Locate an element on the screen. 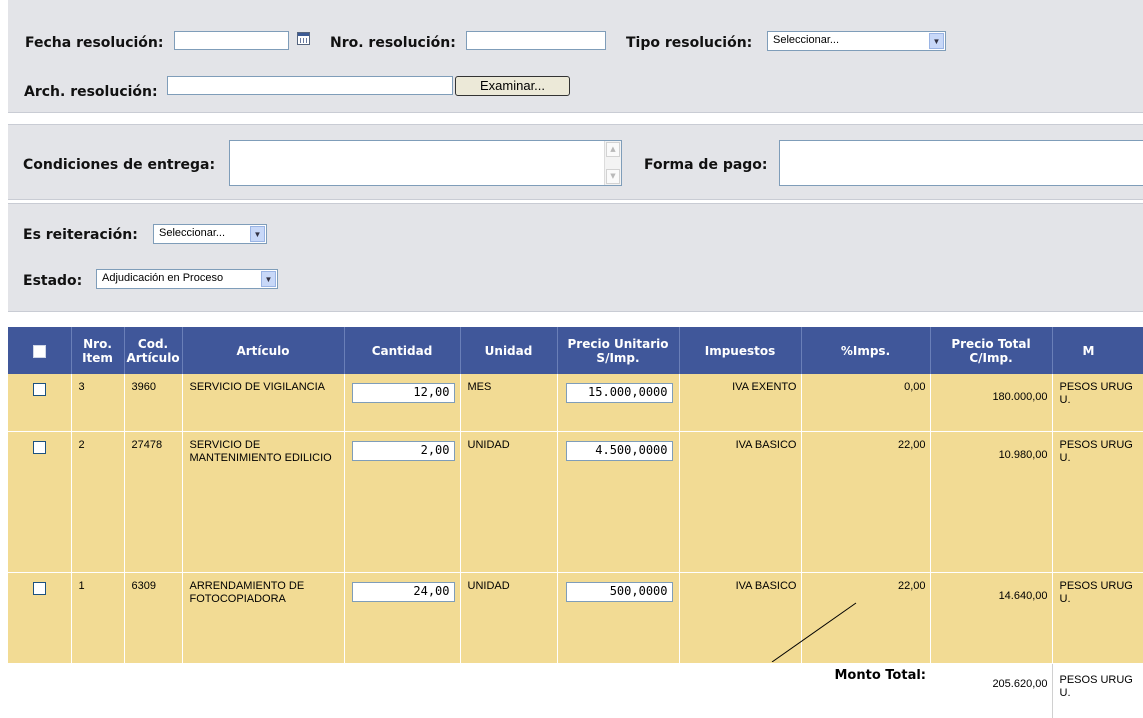 The height and width of the screenshot is (718, 1143). total-value: 205.620,00 is located at coordinates (991, 691).